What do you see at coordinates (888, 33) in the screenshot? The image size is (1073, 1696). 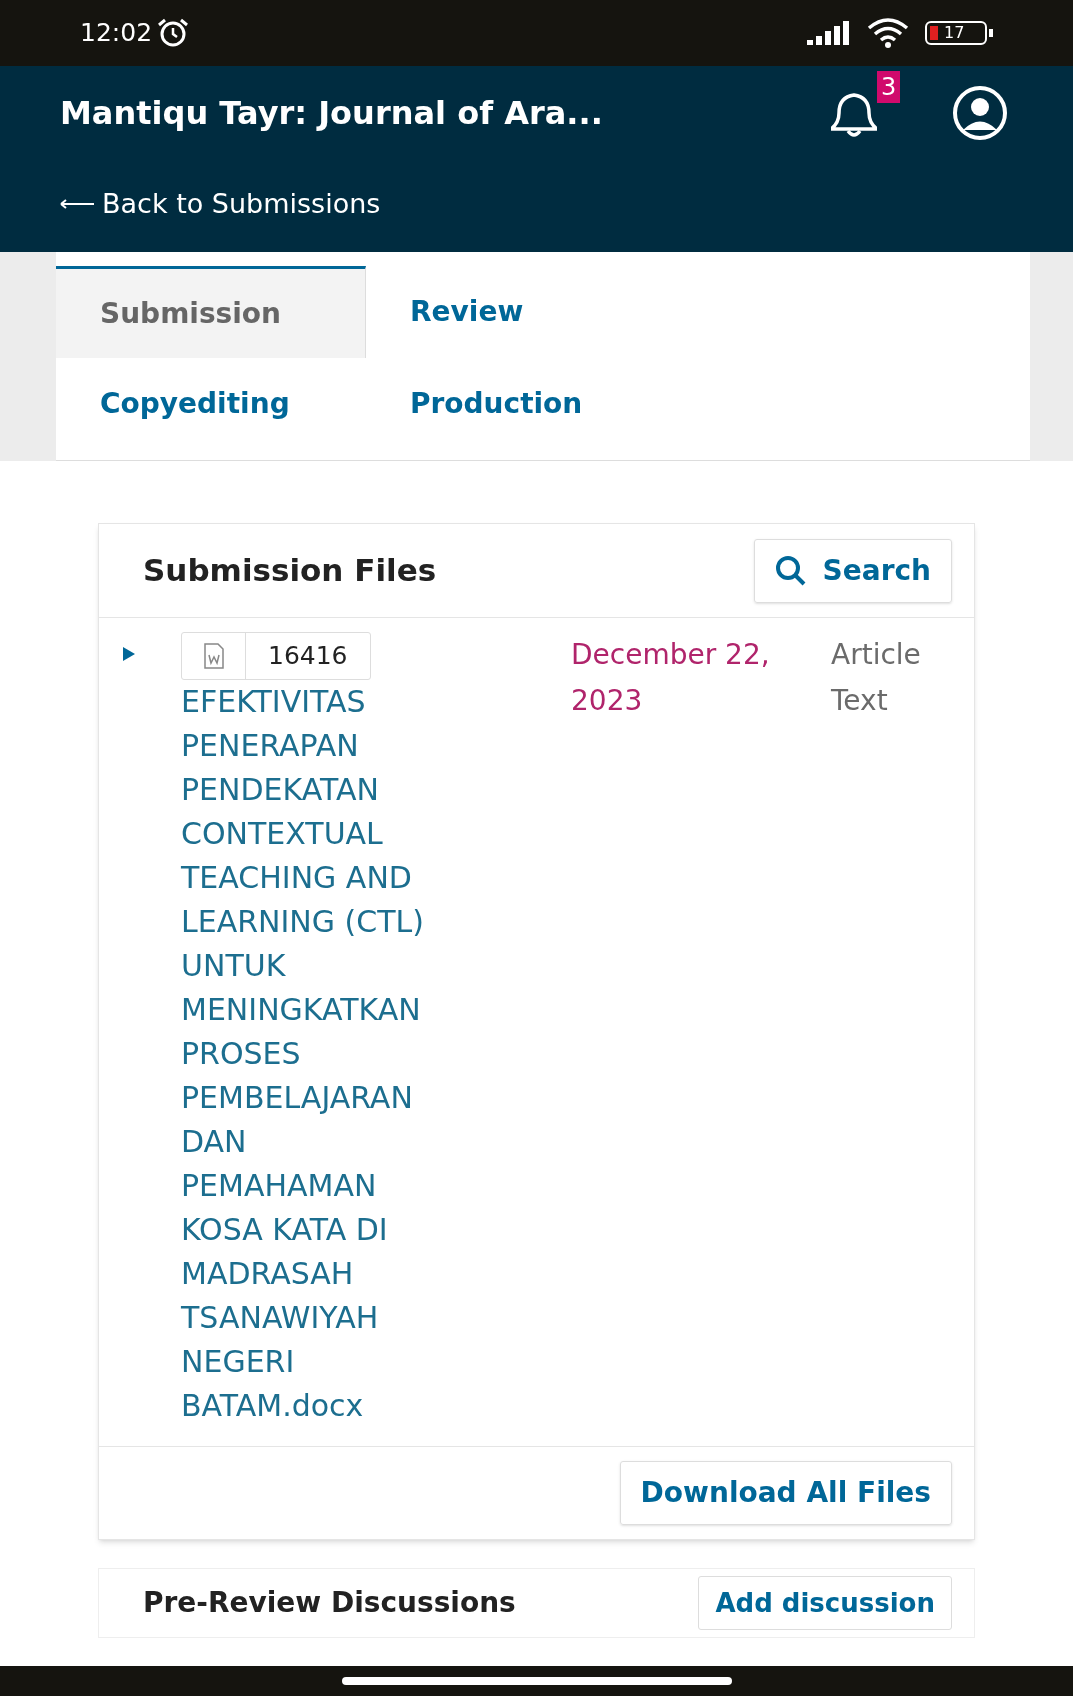 I see `wifi-icon` at bounding box center [888, 33].